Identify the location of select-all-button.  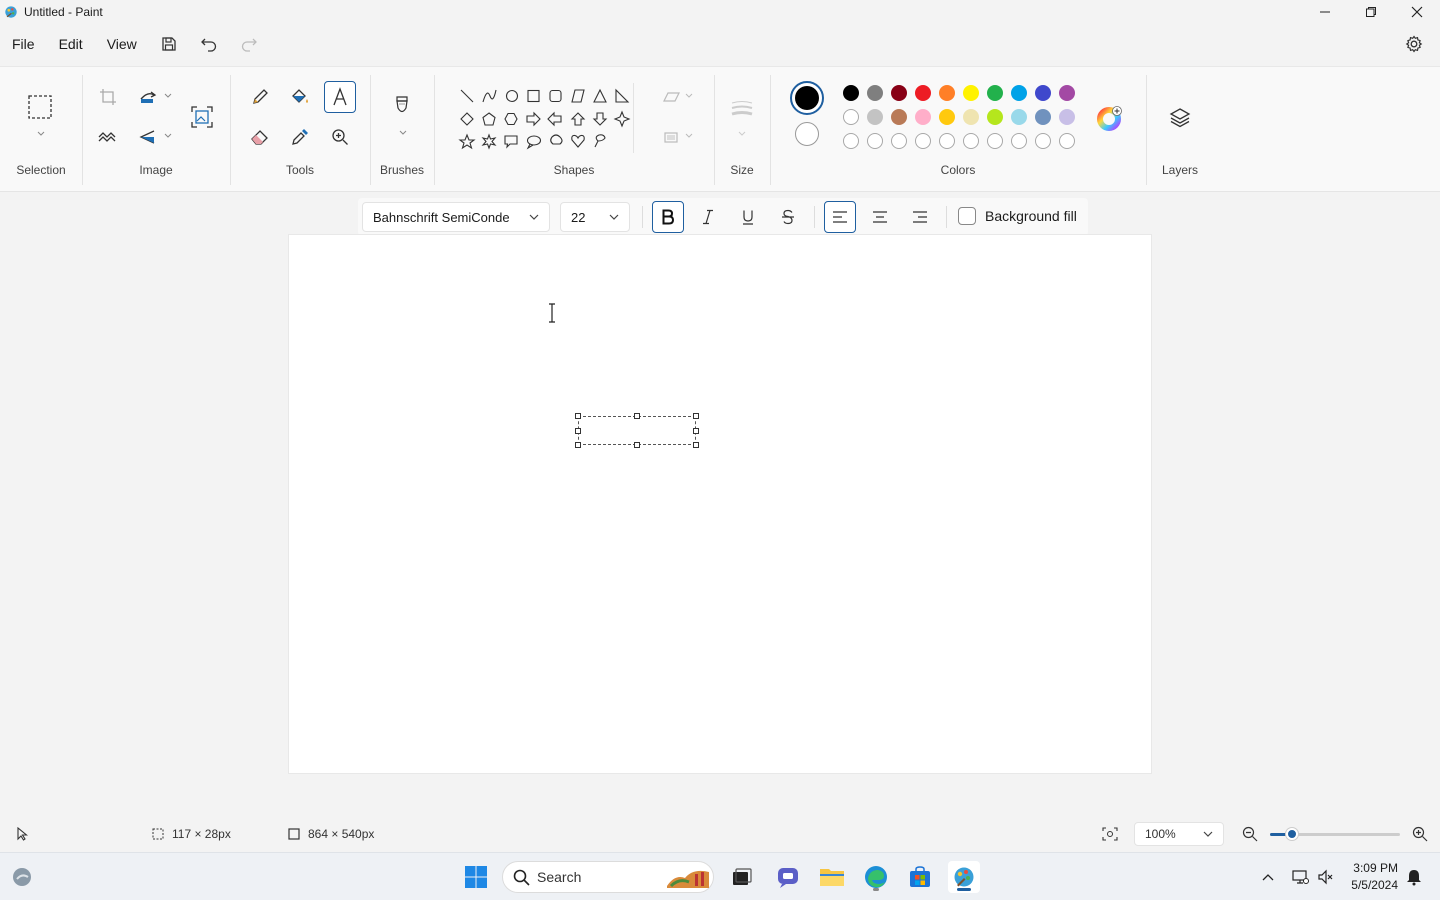
(108, 137).